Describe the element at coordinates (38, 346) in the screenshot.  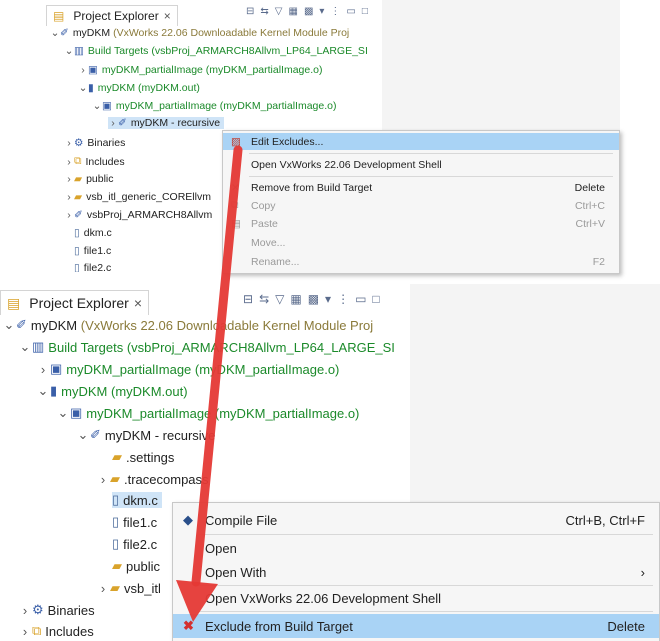
I see `build-targets-icon: ▥` at that location.